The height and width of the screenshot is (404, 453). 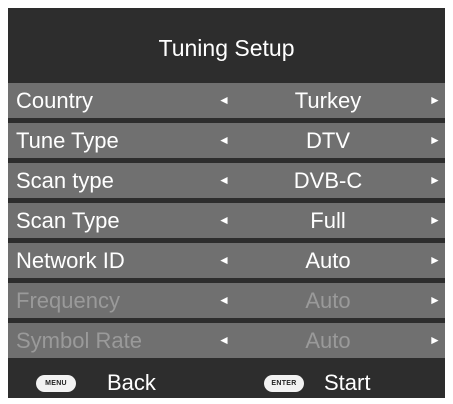 What do you see at coordinates (65, 180) in the screenshot?
I see `setting-label: Scan type` at bounding box center [65, 180].